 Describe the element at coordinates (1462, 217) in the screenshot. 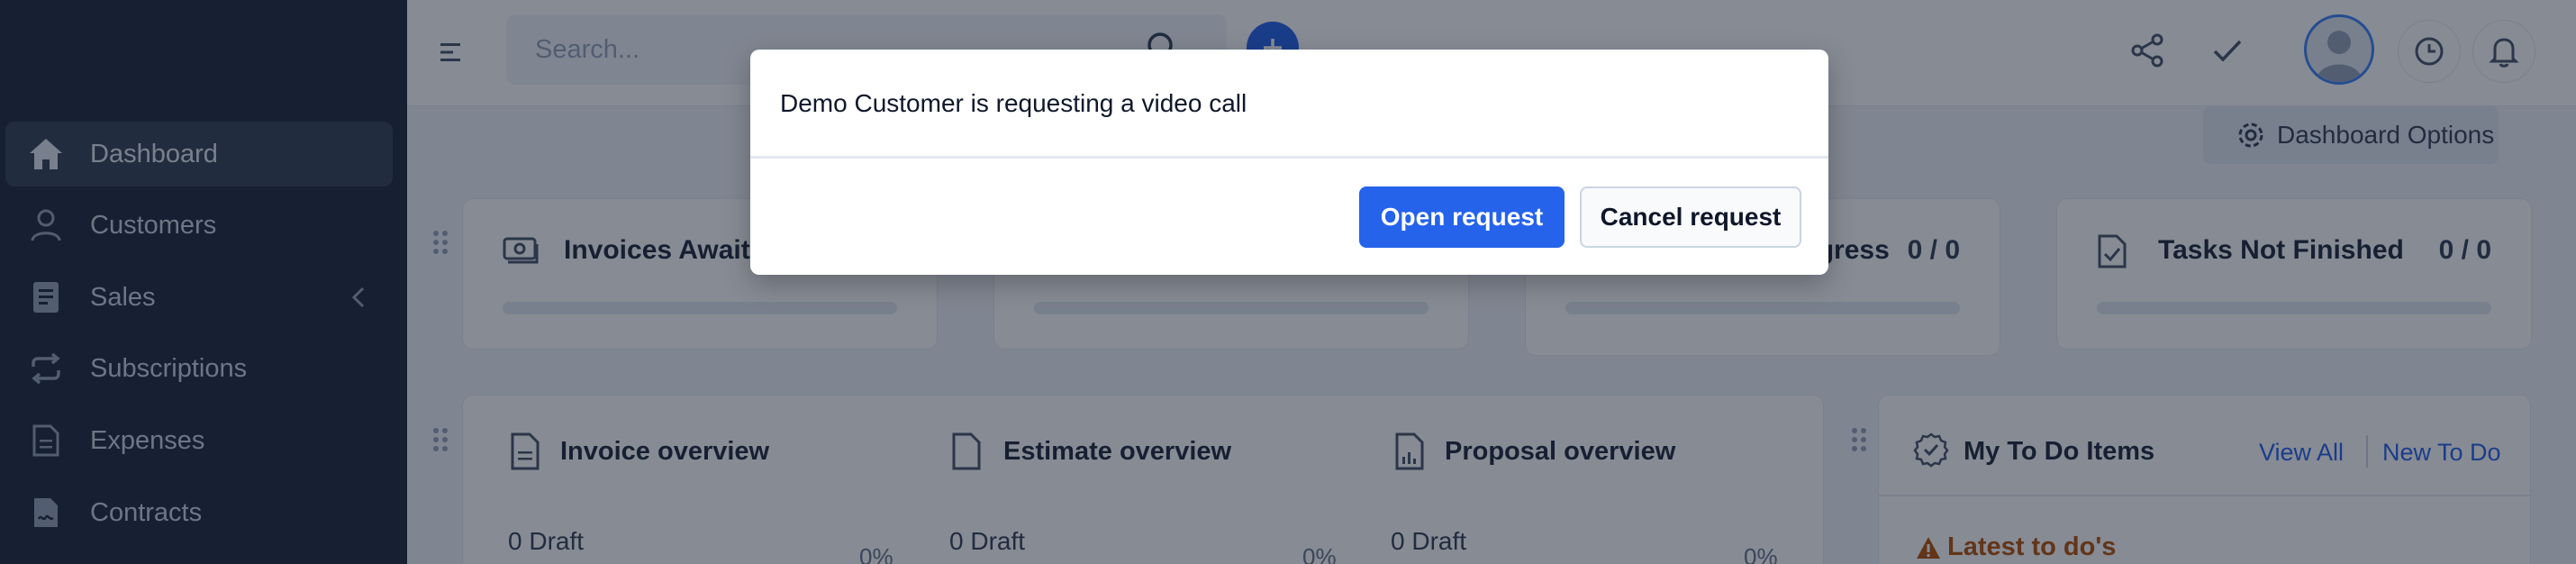

I see `open-request-button: Open request` at that location.